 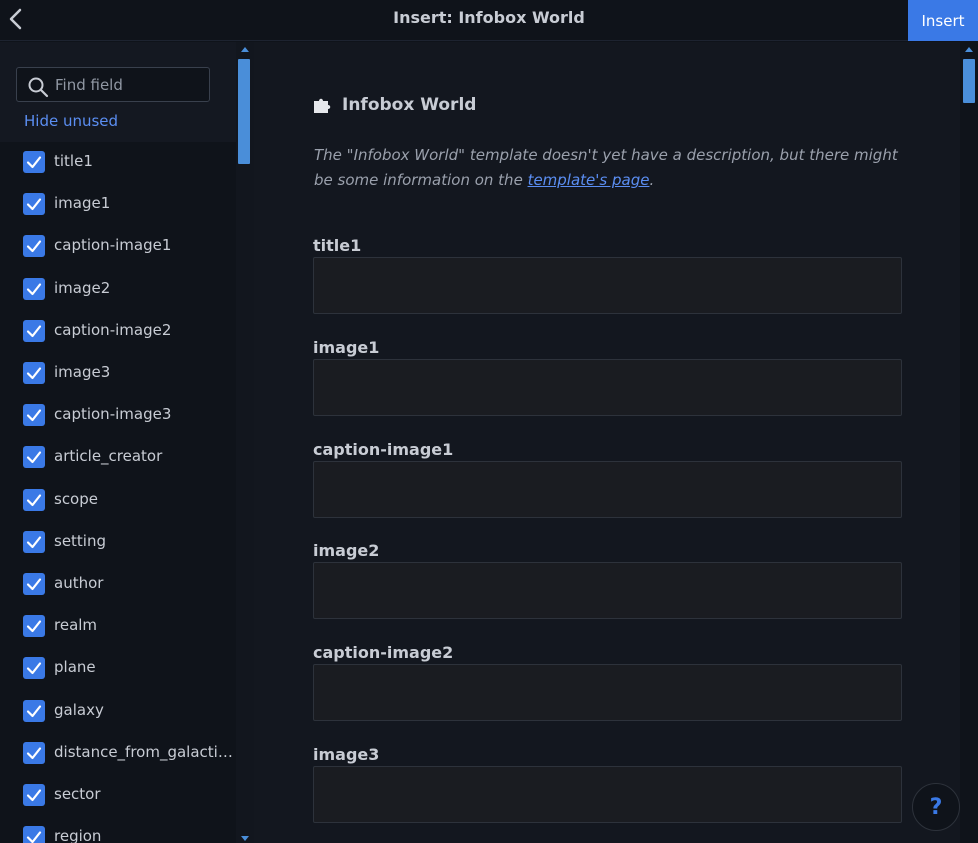 I want to click on field-label: caption-image3, so click(x=113, y=414).